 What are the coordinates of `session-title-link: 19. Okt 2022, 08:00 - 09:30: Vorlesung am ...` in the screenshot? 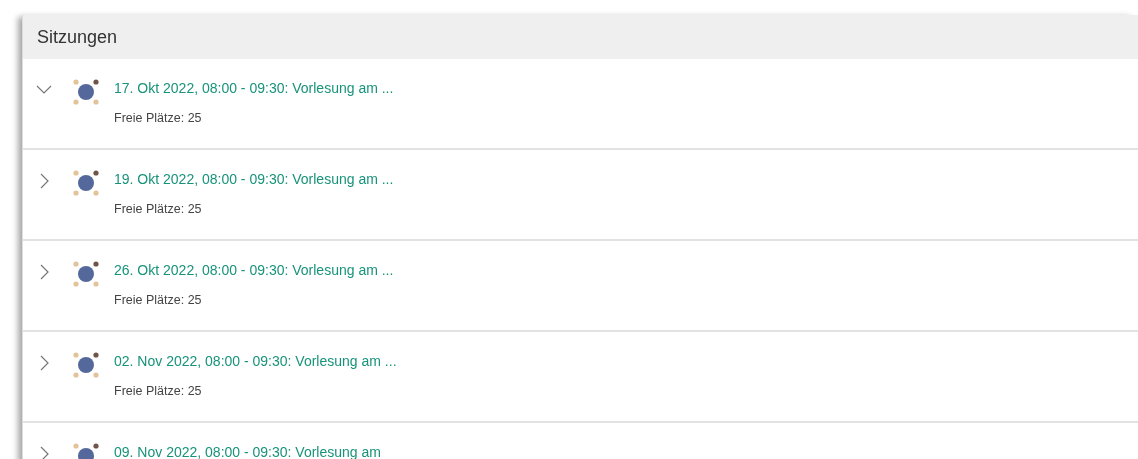 It's located at (254, 179).